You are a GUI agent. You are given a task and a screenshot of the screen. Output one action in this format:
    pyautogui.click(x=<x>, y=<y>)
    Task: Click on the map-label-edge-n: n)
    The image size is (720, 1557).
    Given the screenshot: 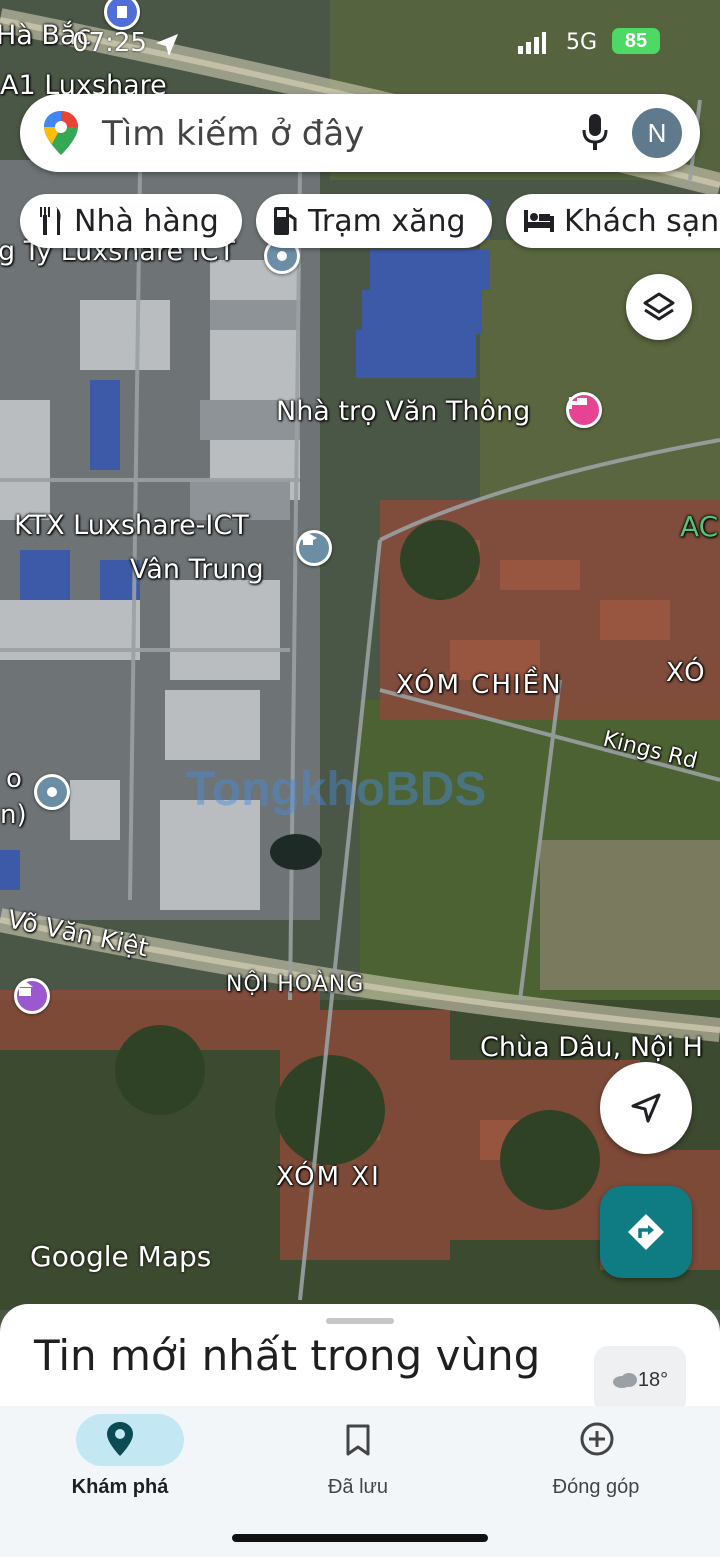 What is the action you would take?
    pyautogui.click(x=13, y=815)
    